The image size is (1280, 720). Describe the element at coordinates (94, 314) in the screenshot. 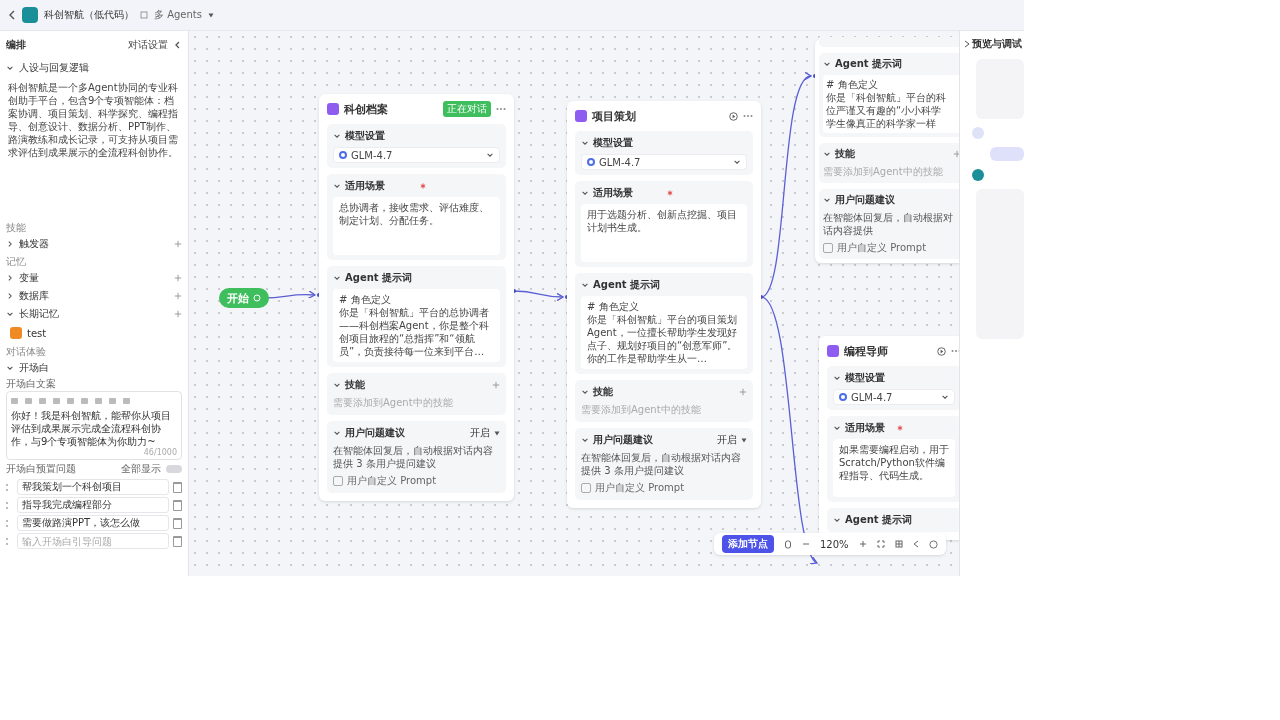

I see `section-title: 长期记忆` at that location.